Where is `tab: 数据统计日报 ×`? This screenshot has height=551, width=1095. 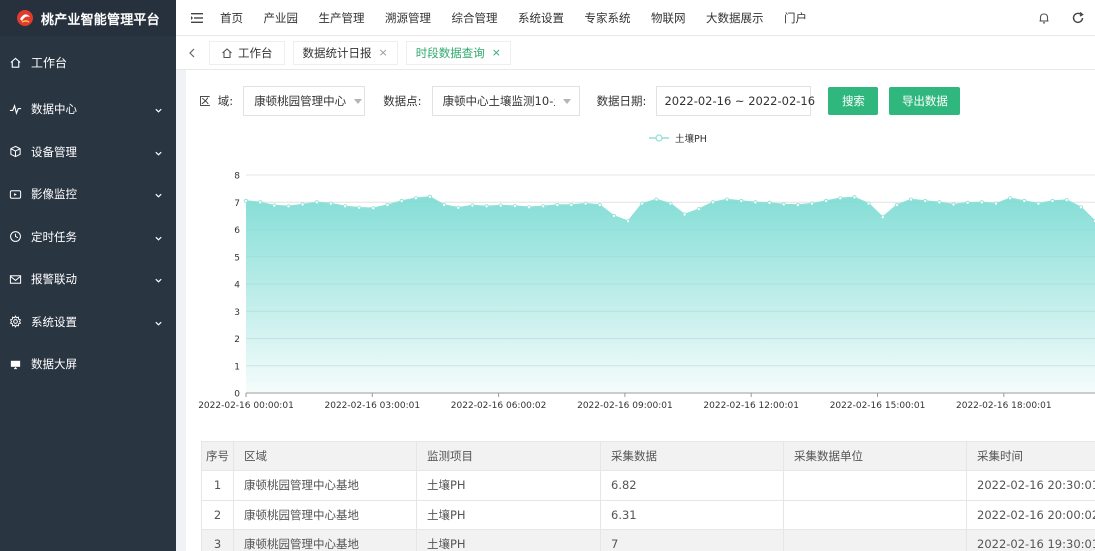
tab: 数据统计日报 × is located at coordinates (345, 52).